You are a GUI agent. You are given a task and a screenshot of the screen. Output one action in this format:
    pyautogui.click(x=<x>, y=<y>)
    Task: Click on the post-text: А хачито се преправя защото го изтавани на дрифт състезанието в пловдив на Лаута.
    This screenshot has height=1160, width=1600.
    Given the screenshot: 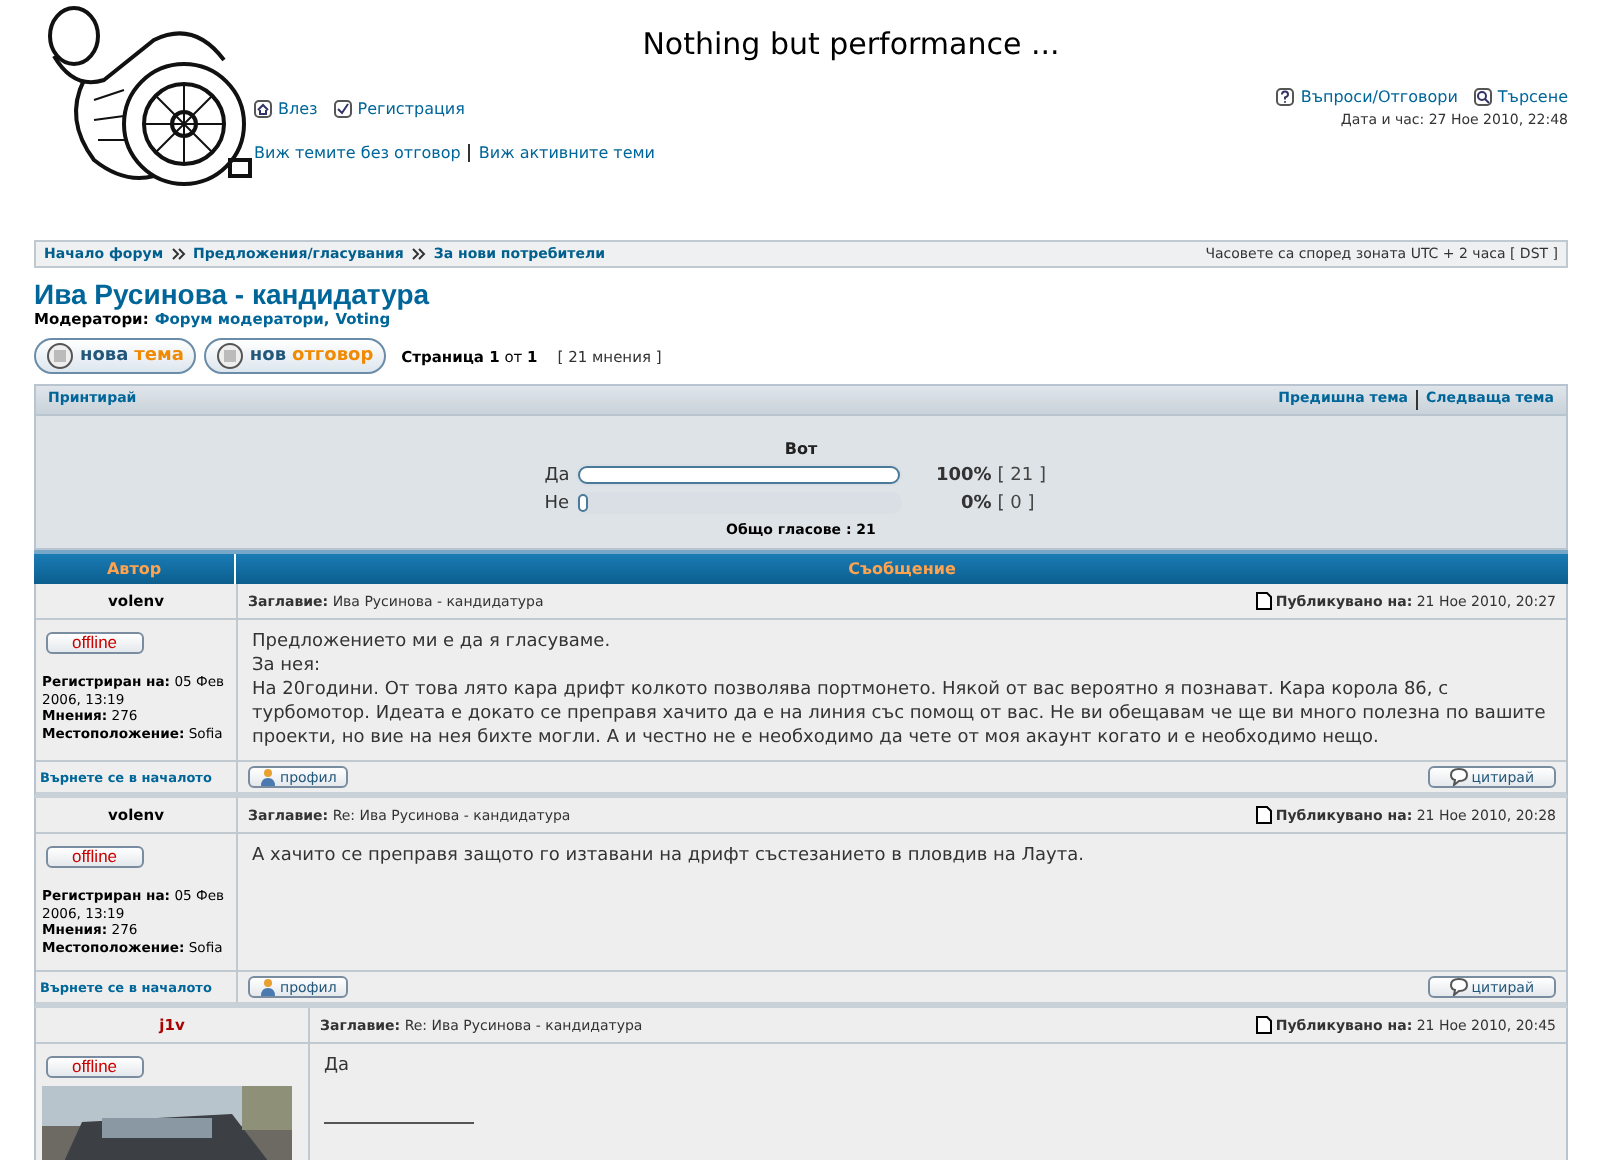 What is the action you would take?
    pyautogui.click(x=669, y=856)
    